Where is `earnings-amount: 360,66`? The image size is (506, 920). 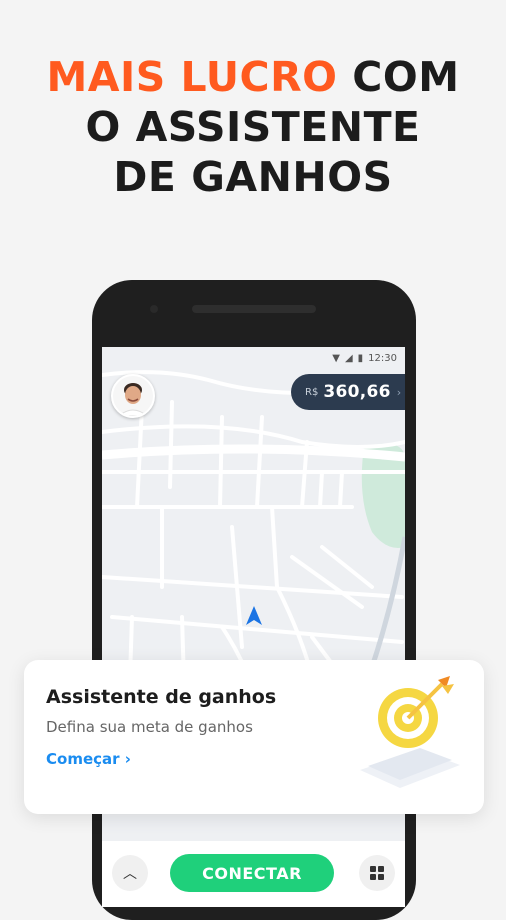 earnings-amount: 360,66 is located at coordinates (357, 392).